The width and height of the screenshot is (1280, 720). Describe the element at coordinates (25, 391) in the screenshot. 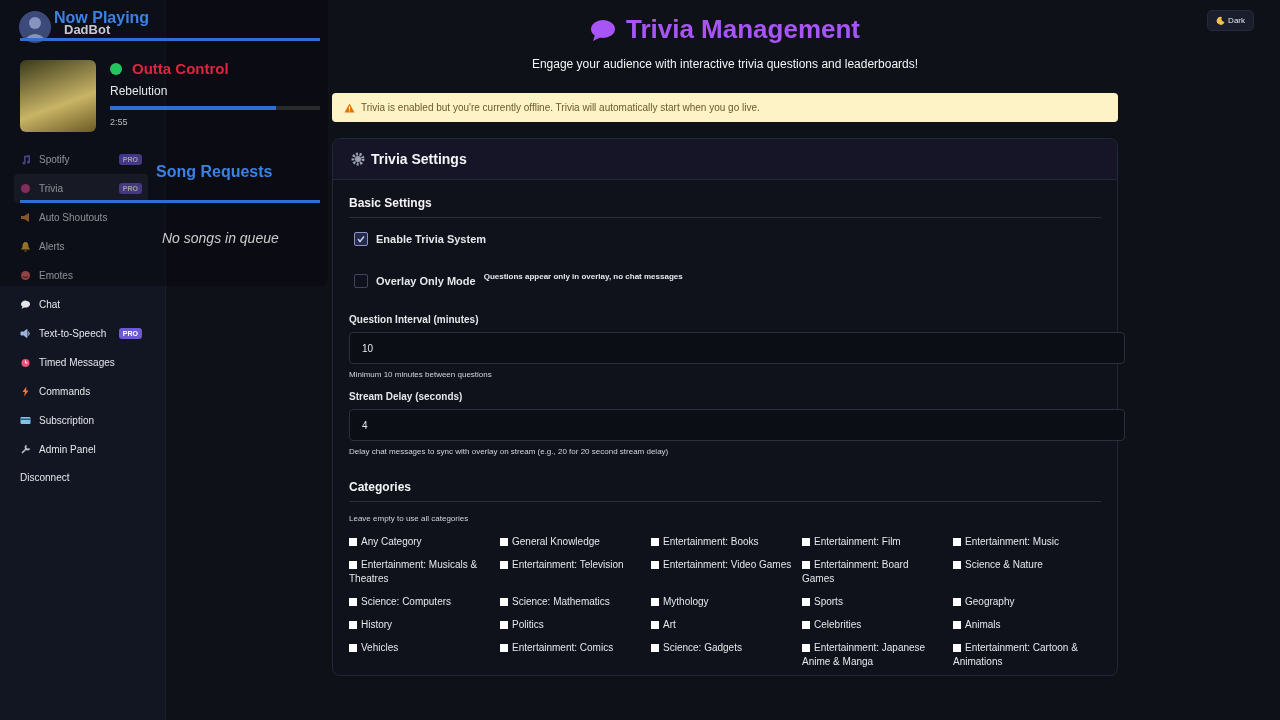

I see `lightning-icon` at that location.